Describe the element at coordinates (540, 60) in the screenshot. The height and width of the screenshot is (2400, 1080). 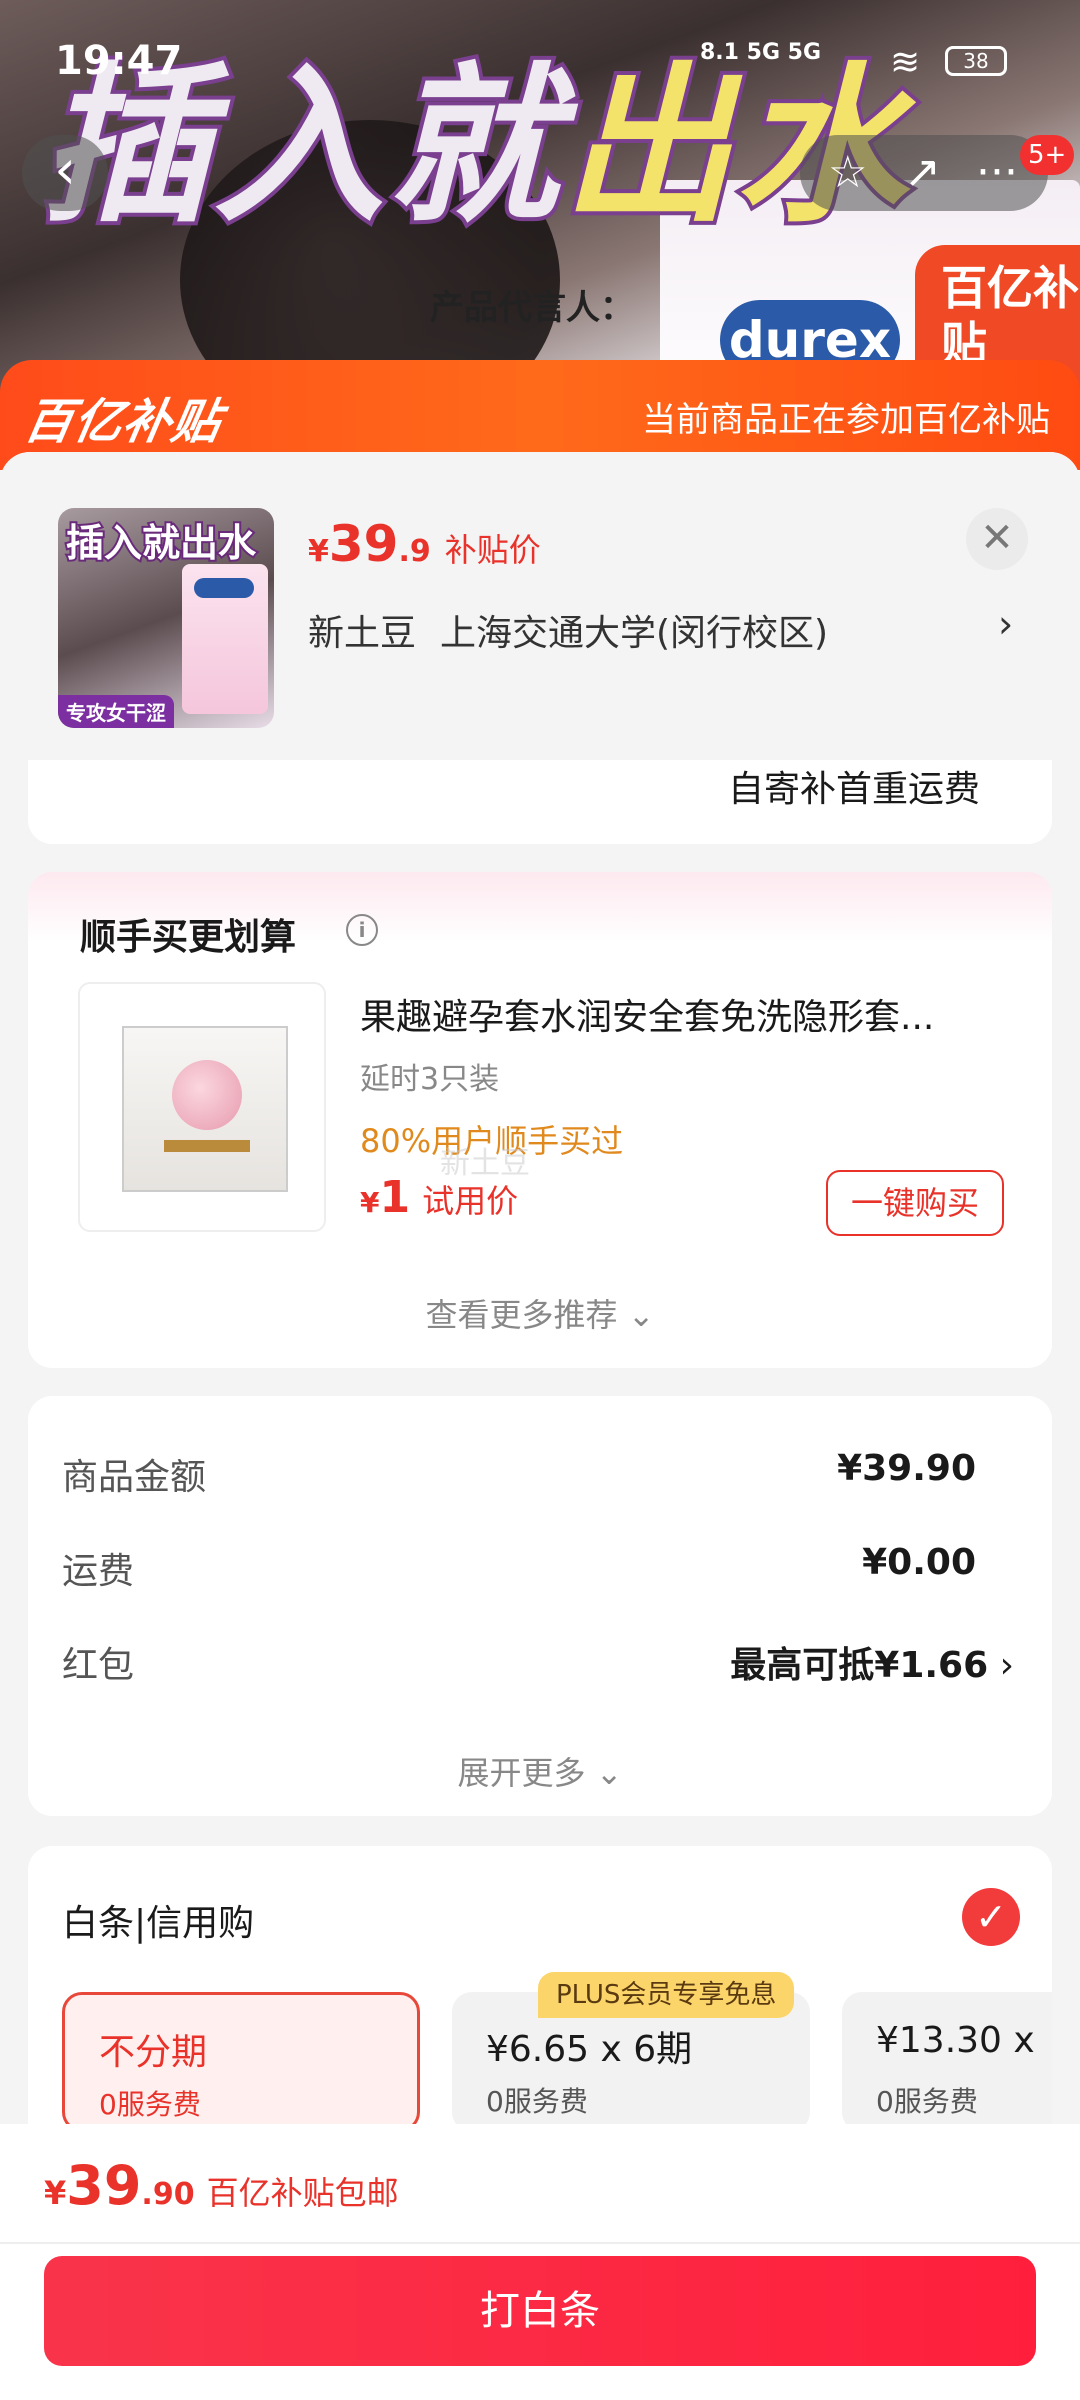
I see `status-bar: 19:47 8.1 5G 5G ≋ 38` at that location.